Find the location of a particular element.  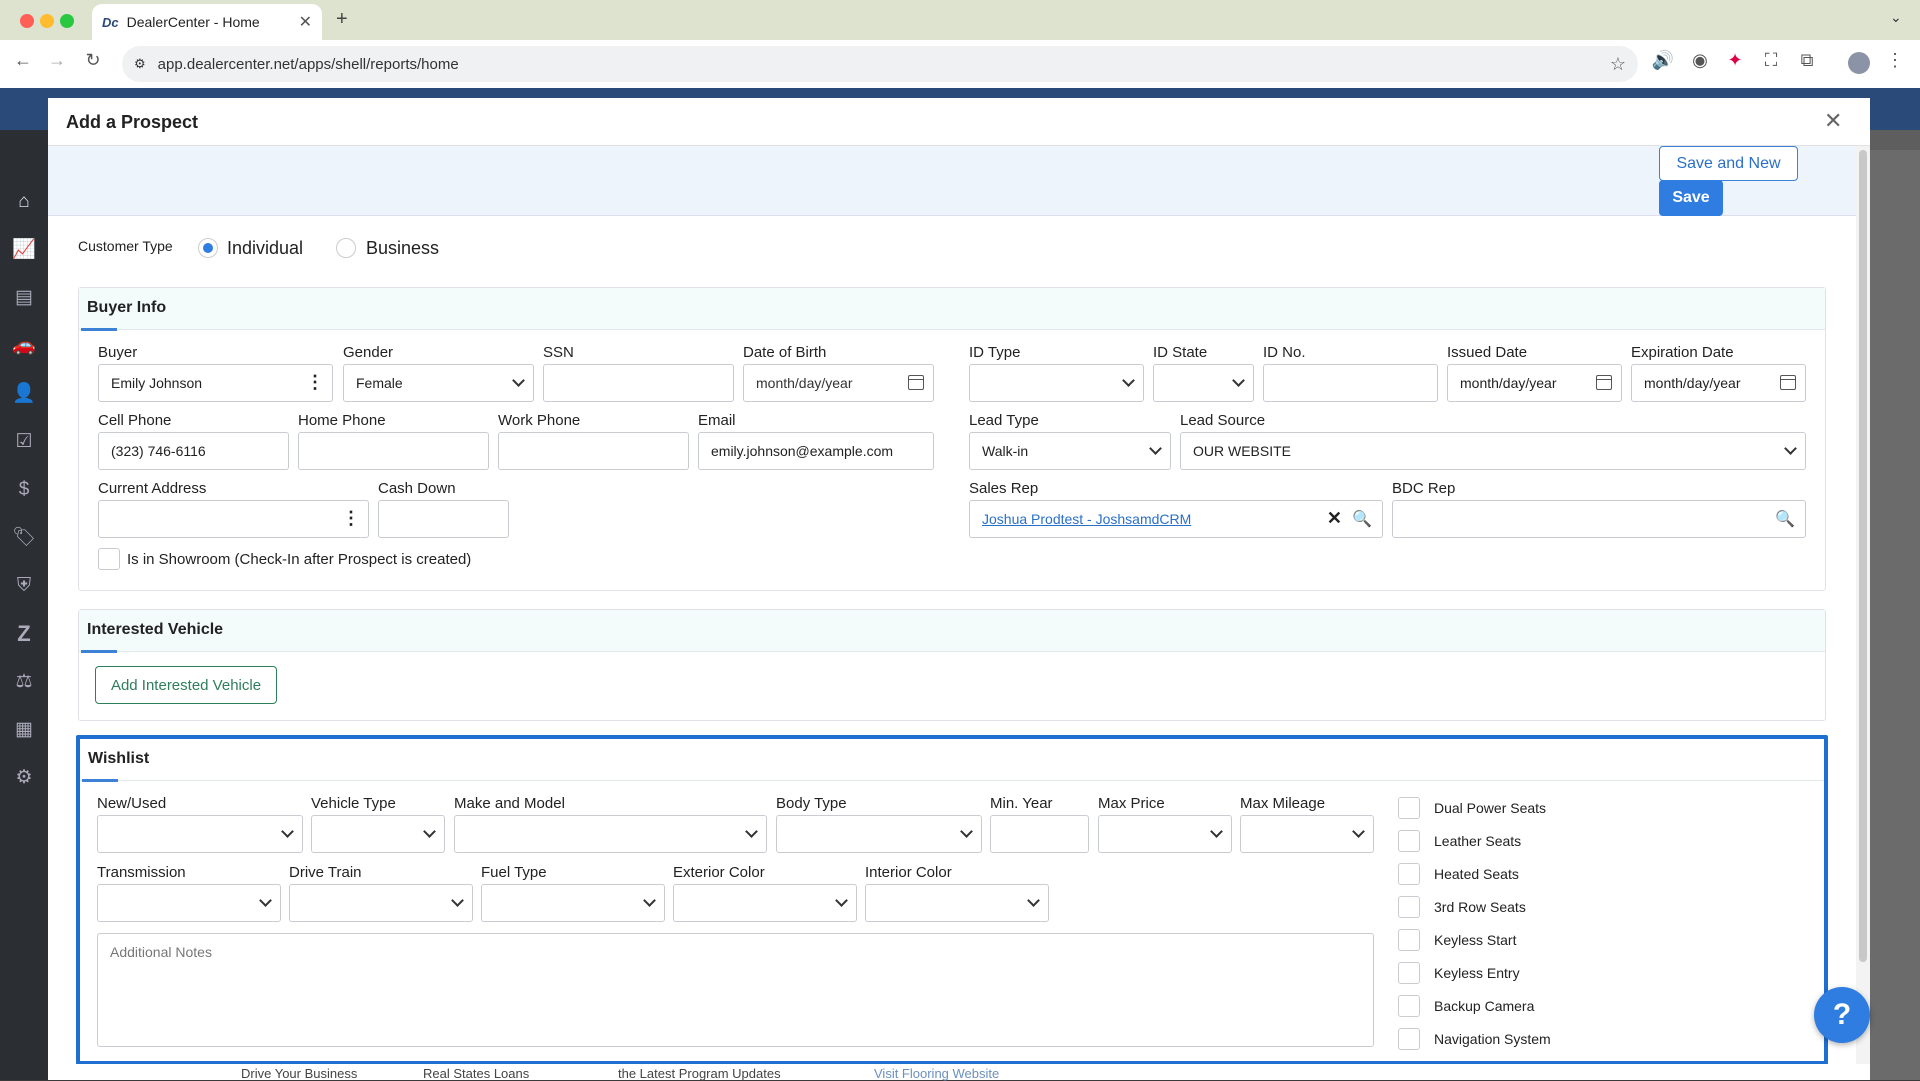

work-phone-input is located at coordinates (593, 451).